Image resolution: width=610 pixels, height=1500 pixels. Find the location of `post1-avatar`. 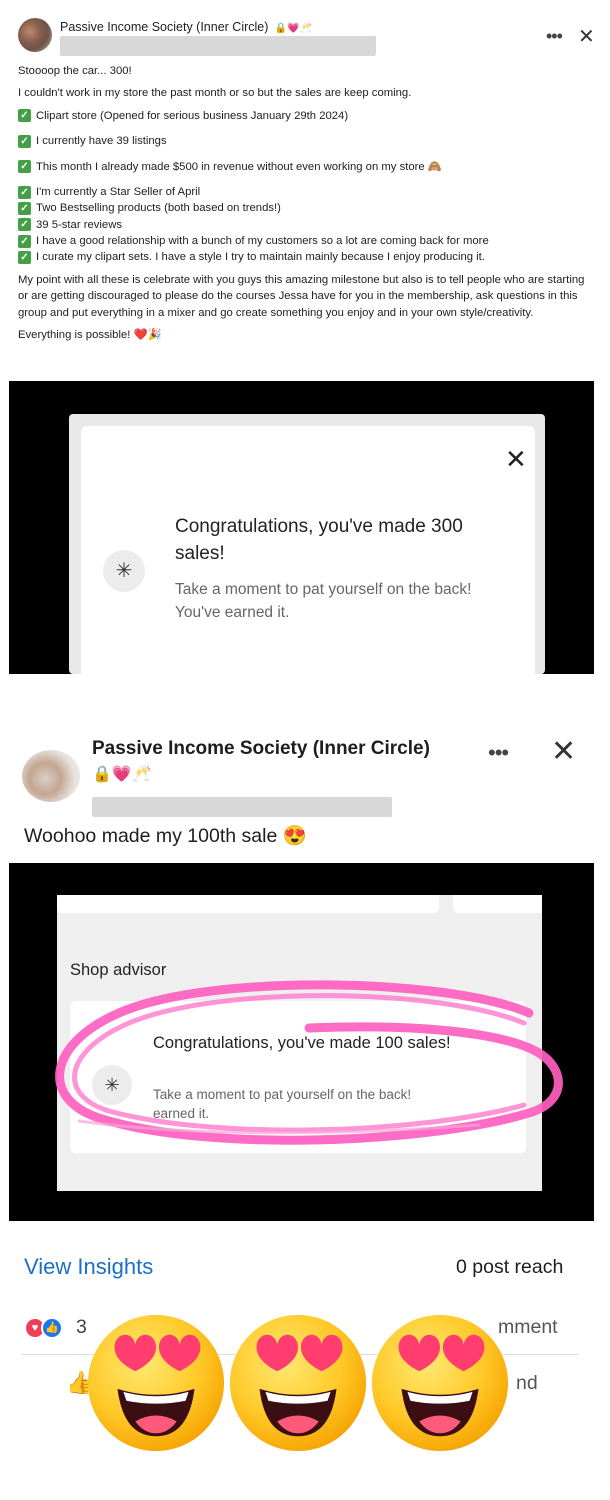

post1-avatar is located at coordinates (35, 35).